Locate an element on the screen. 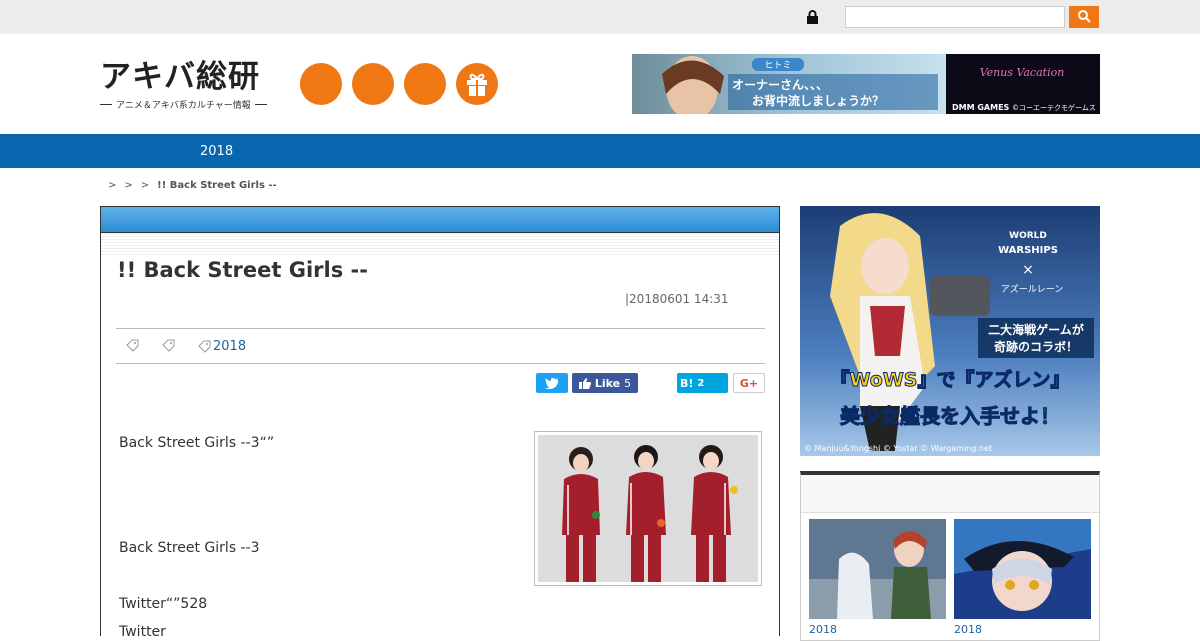  site-logo: アキバ総研 アニメ＆アキバ系カルチャー情報 is located at coordinates (190, 85).